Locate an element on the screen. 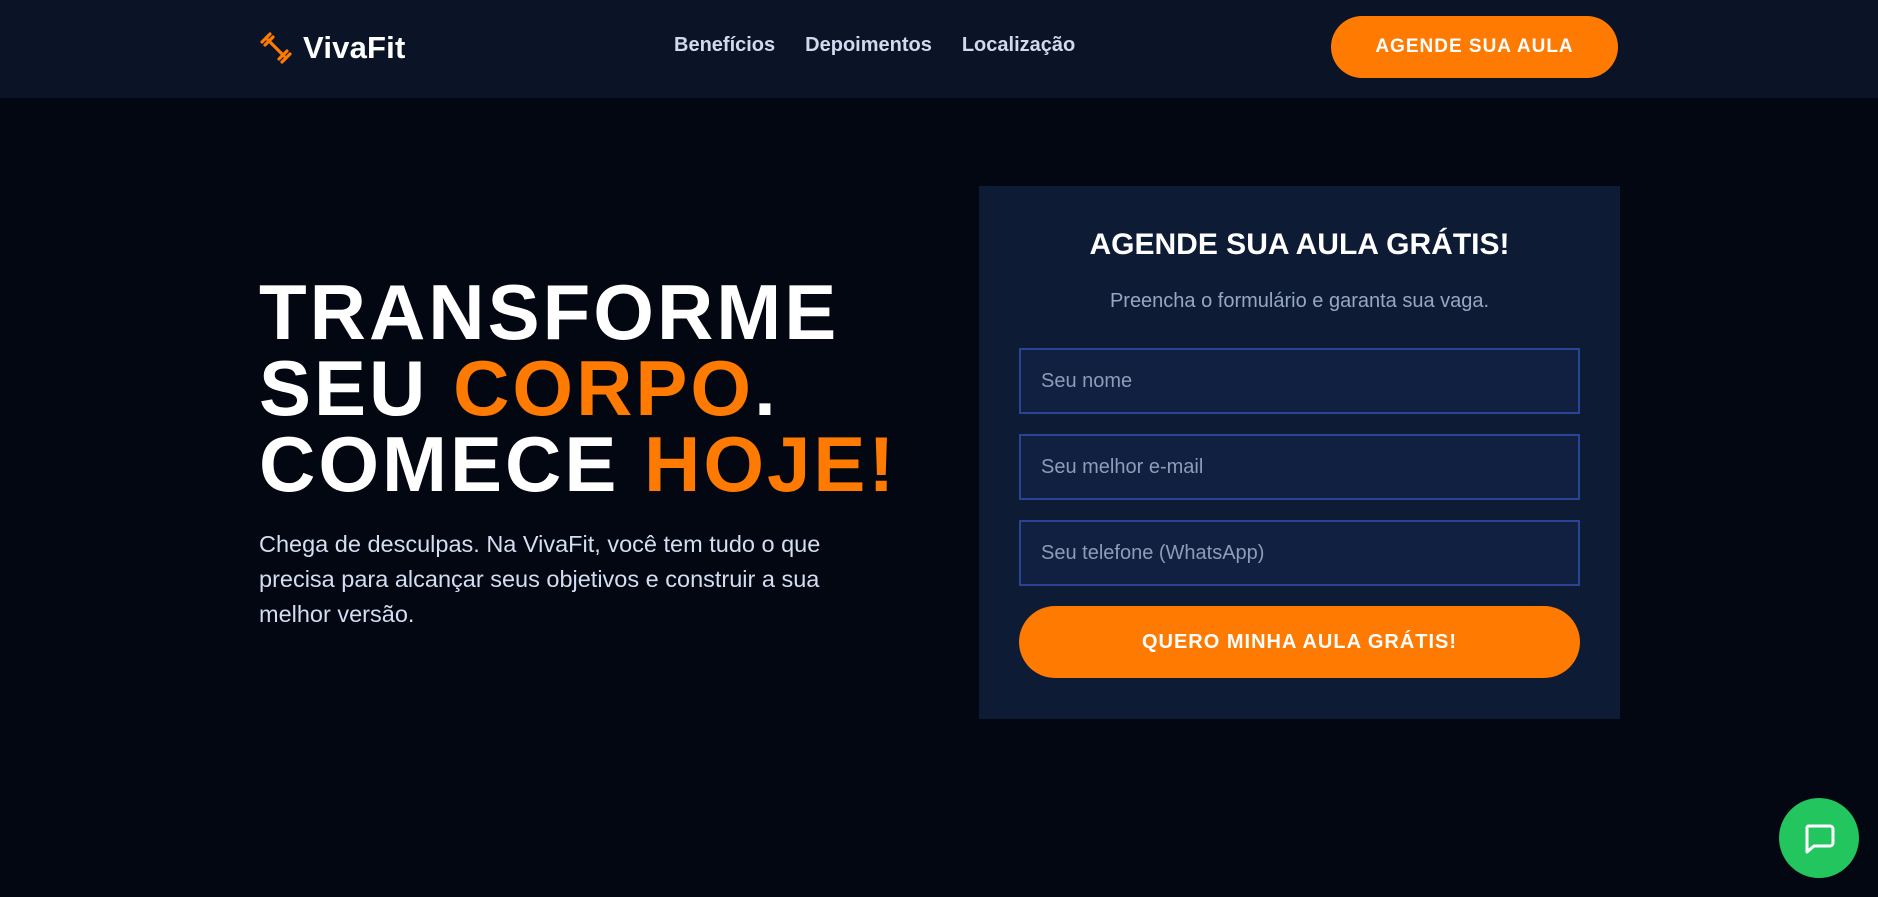 This screenshot has height=897, width=1878. hero-title-line-2-suffix: . is located at coordinates (766, 388).